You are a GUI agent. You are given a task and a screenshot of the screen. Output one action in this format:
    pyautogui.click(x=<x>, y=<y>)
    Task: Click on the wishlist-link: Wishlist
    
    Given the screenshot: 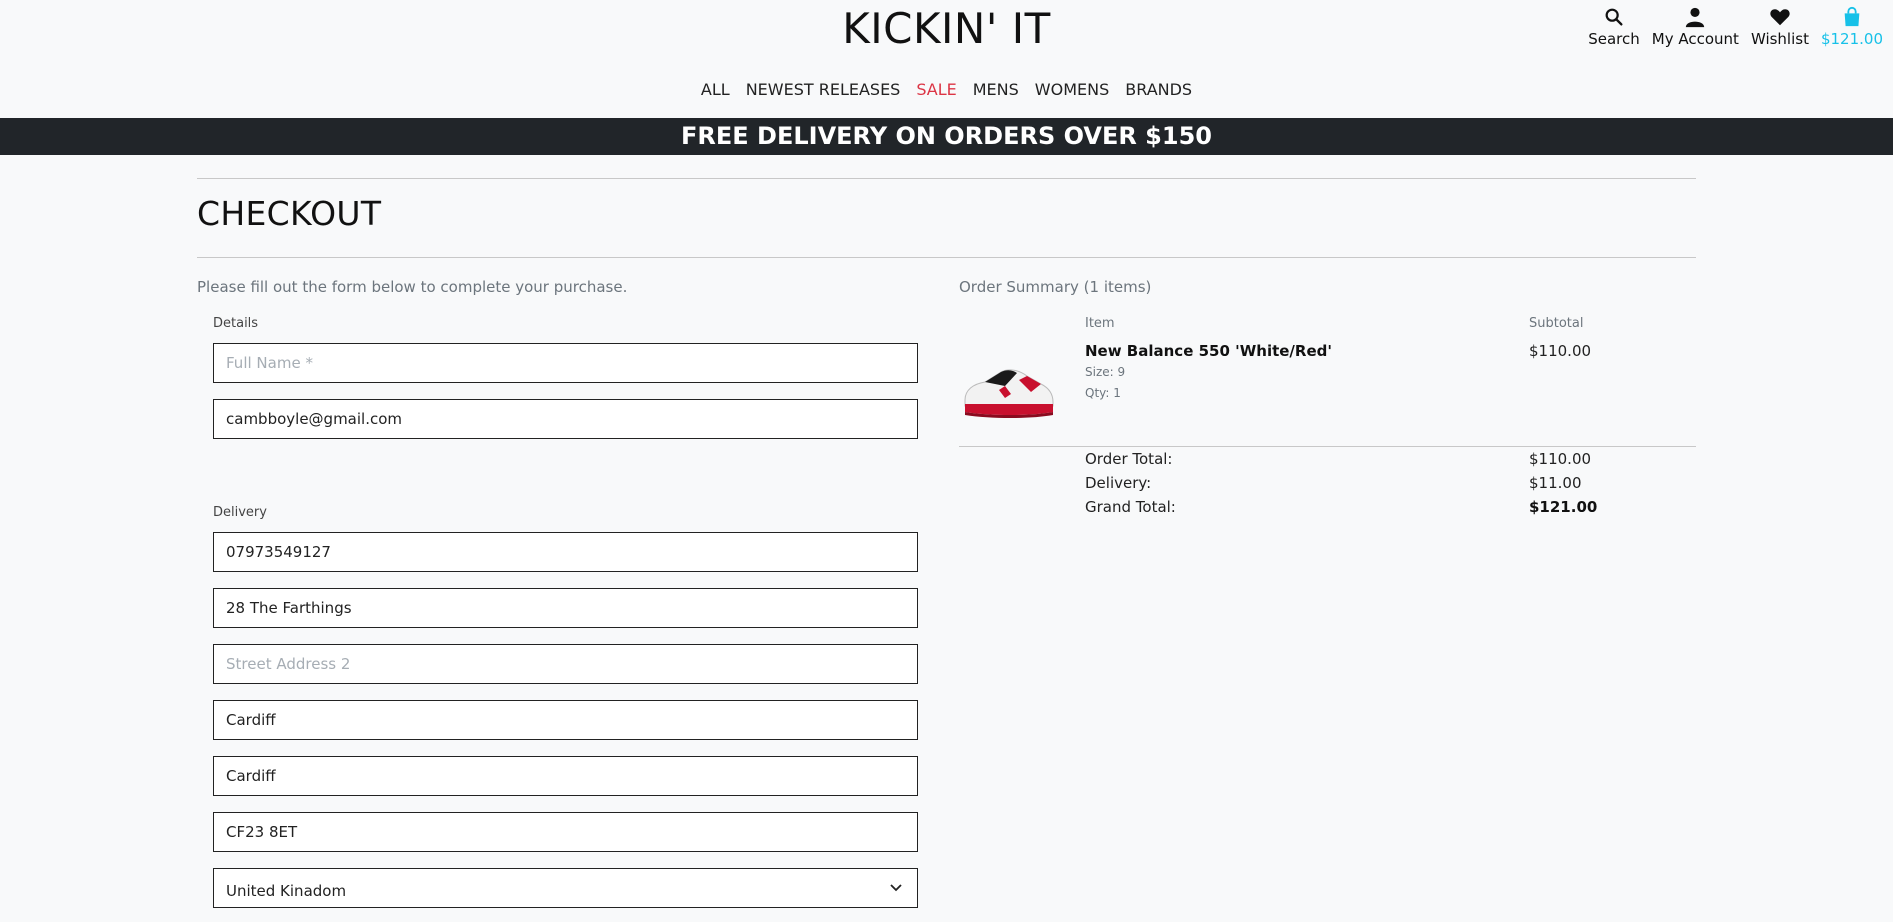 What is the action you would take?
    pyautogui.click(x=1780, y=27)
    